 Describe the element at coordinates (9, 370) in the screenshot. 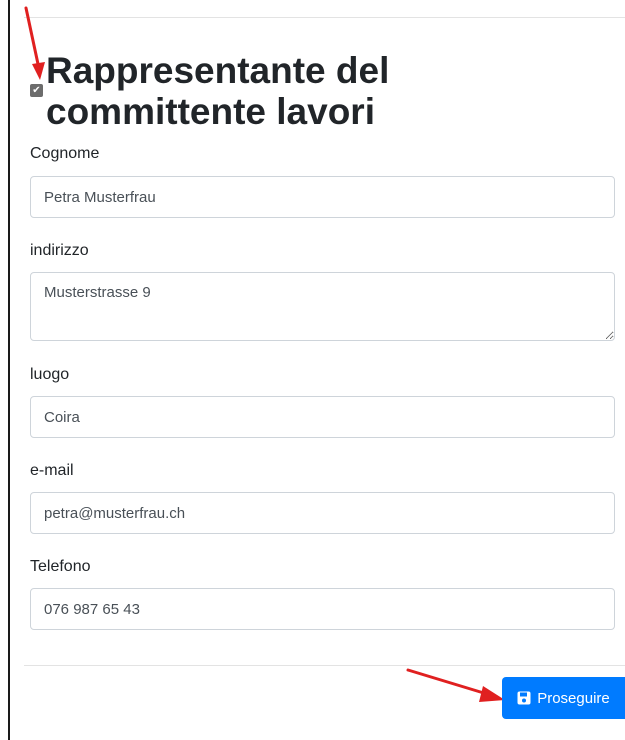

I see `left-border-line` at that location.